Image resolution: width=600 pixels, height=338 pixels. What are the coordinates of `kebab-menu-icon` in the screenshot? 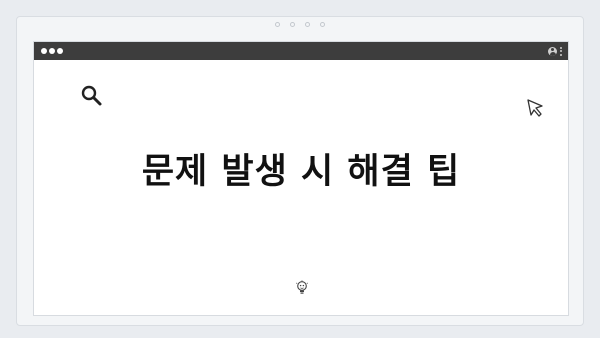 It's located at (561, 51).